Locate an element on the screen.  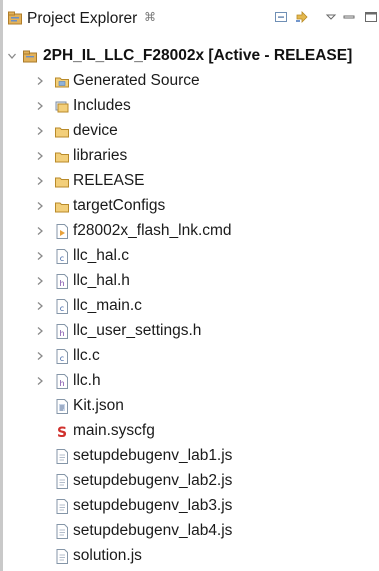
tree-item-label: setupdebugenv_lab4.js is located at coordinates (153, 530).